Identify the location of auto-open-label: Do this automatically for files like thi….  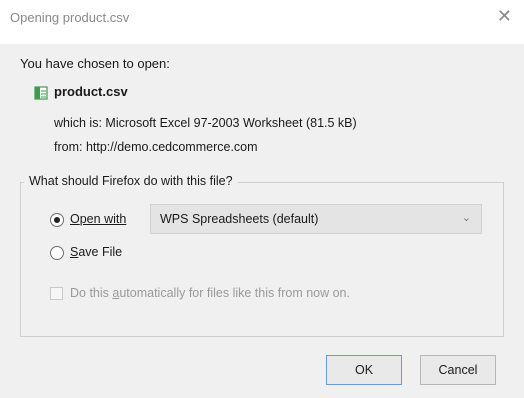
(210, 293).